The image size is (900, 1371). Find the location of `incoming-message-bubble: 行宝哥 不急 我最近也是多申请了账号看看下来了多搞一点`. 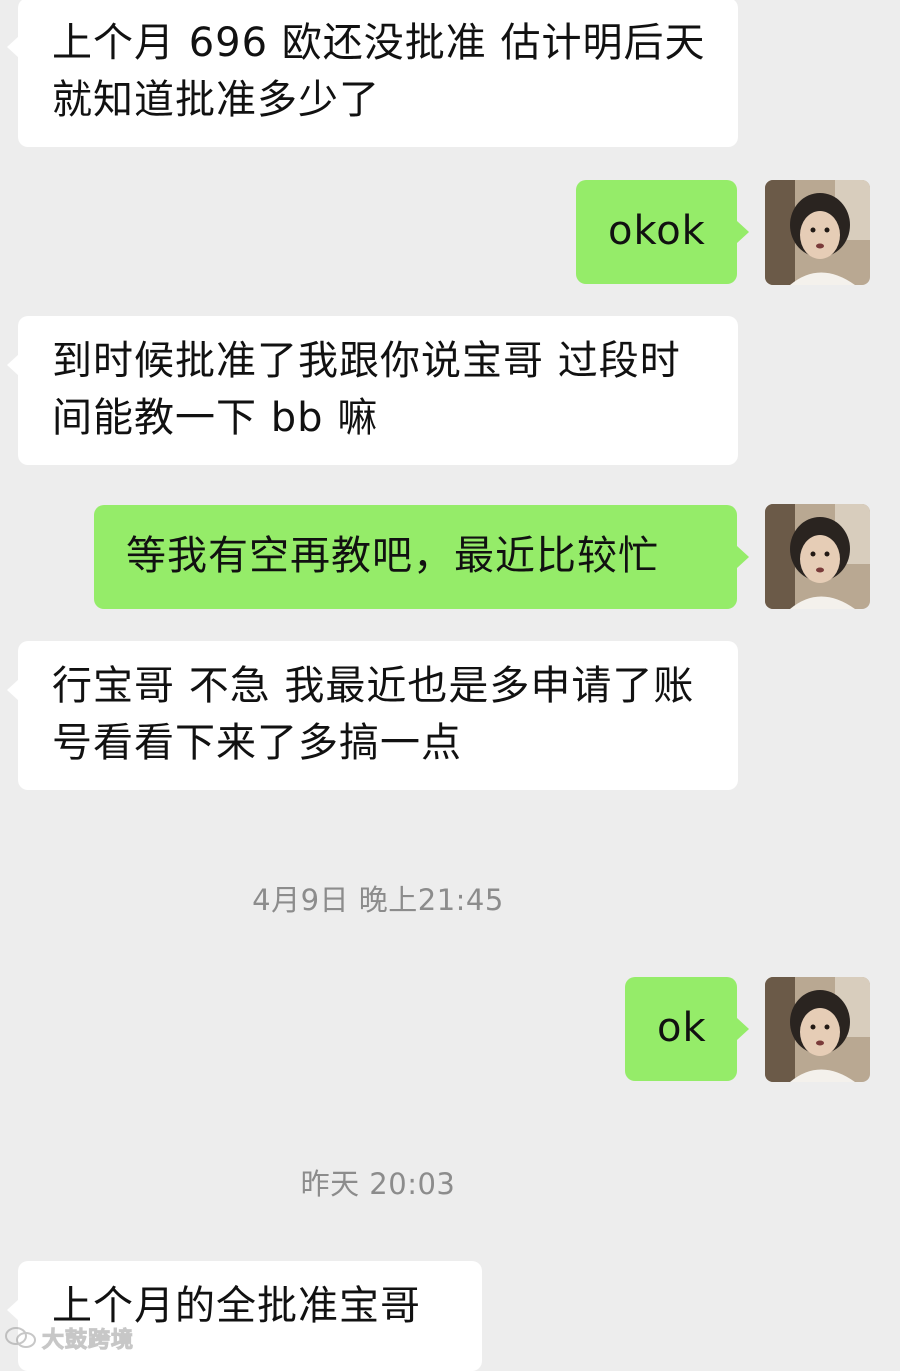

incoming-message-bubble: 行宝哥 不急 我最近也是多申请了账号看看下来了多搞一点 is located at coordinates (372, 715).